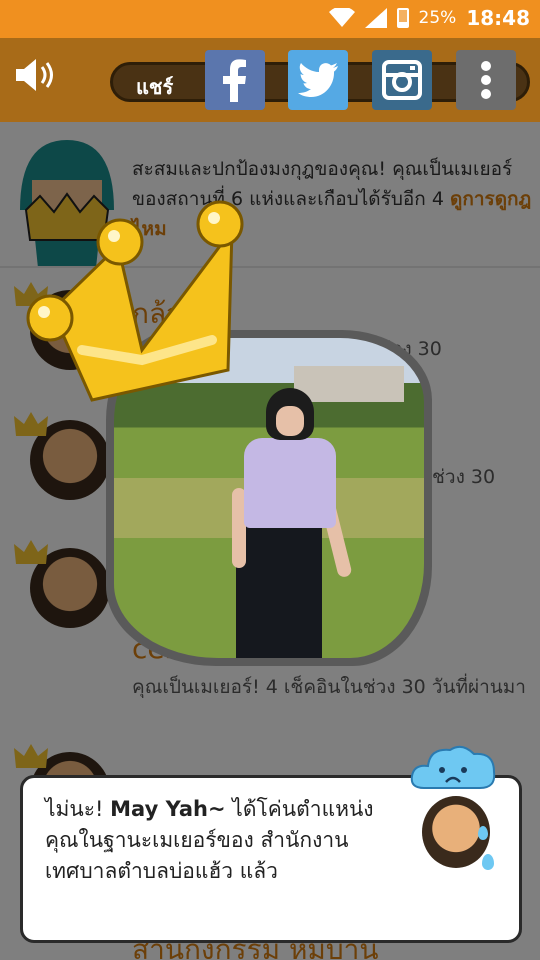  I want to click on battery-level: 25%, so click(437, 18).